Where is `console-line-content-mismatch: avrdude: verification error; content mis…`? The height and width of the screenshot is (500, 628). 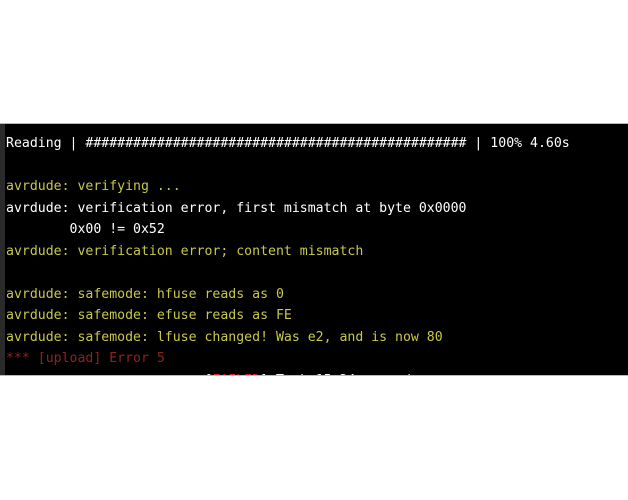
console-line-content-mismatch: avrdude: verification error; content mis… is located at coordinates (185, 251).